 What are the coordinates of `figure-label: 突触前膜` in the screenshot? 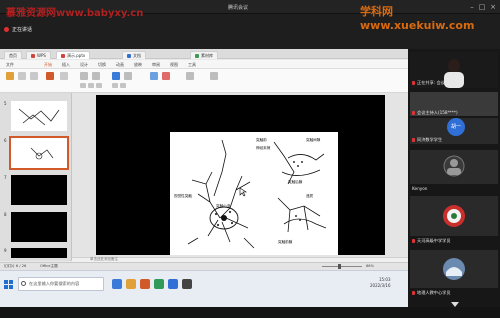 It's located at (285, 242).